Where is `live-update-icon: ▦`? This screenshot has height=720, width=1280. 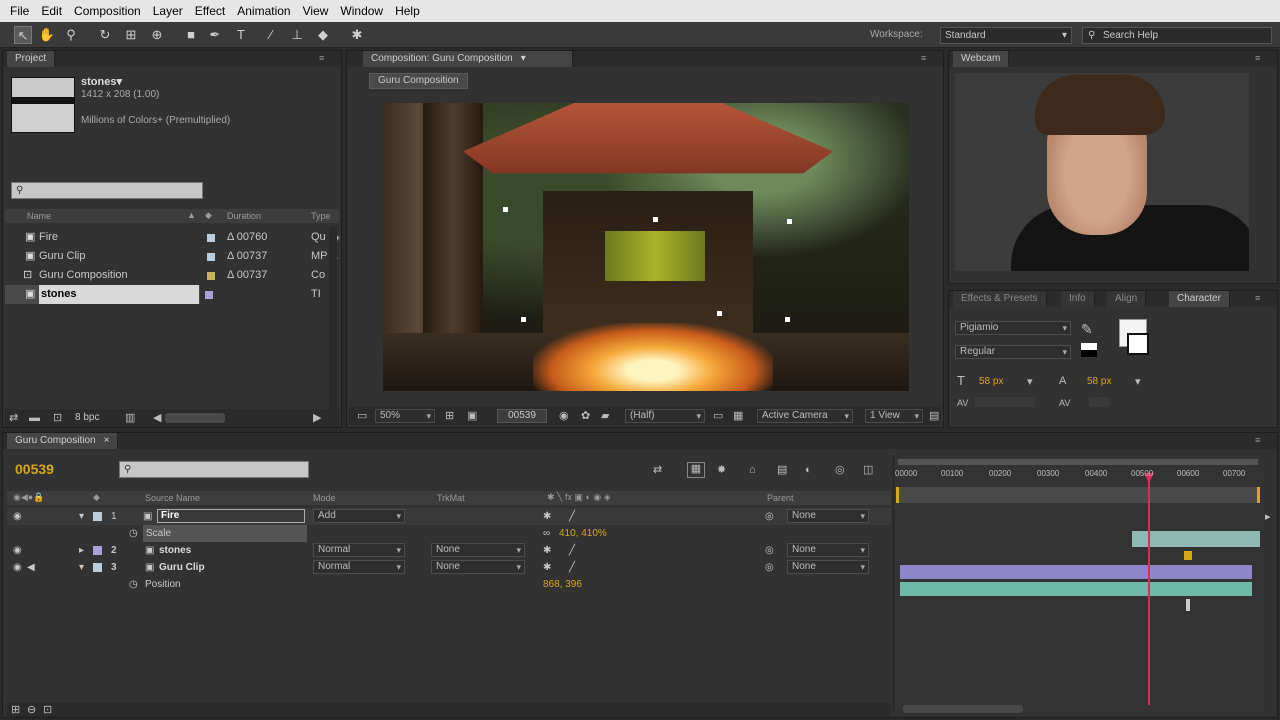 live-update-icon: ▦ is located at coordinates (696, 470).